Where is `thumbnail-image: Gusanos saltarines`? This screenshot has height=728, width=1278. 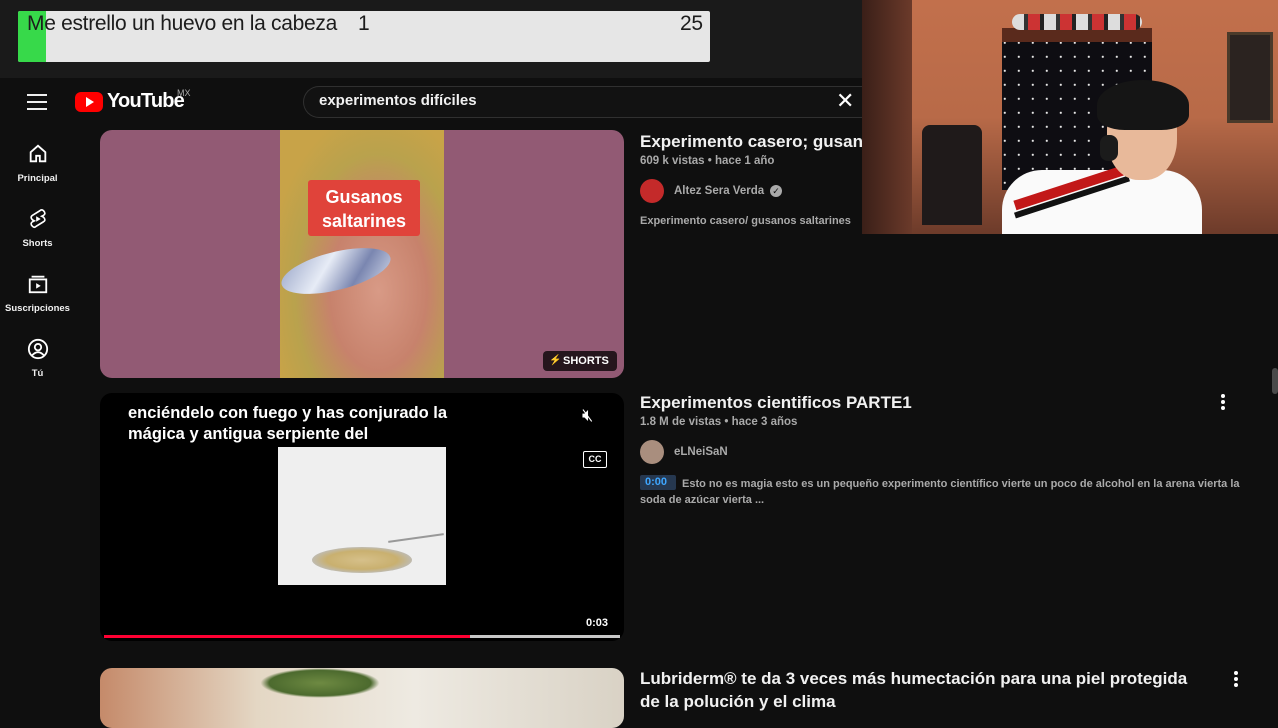
thumbnail-image: Gusanos saltarines is located at coordinates (360, 254).